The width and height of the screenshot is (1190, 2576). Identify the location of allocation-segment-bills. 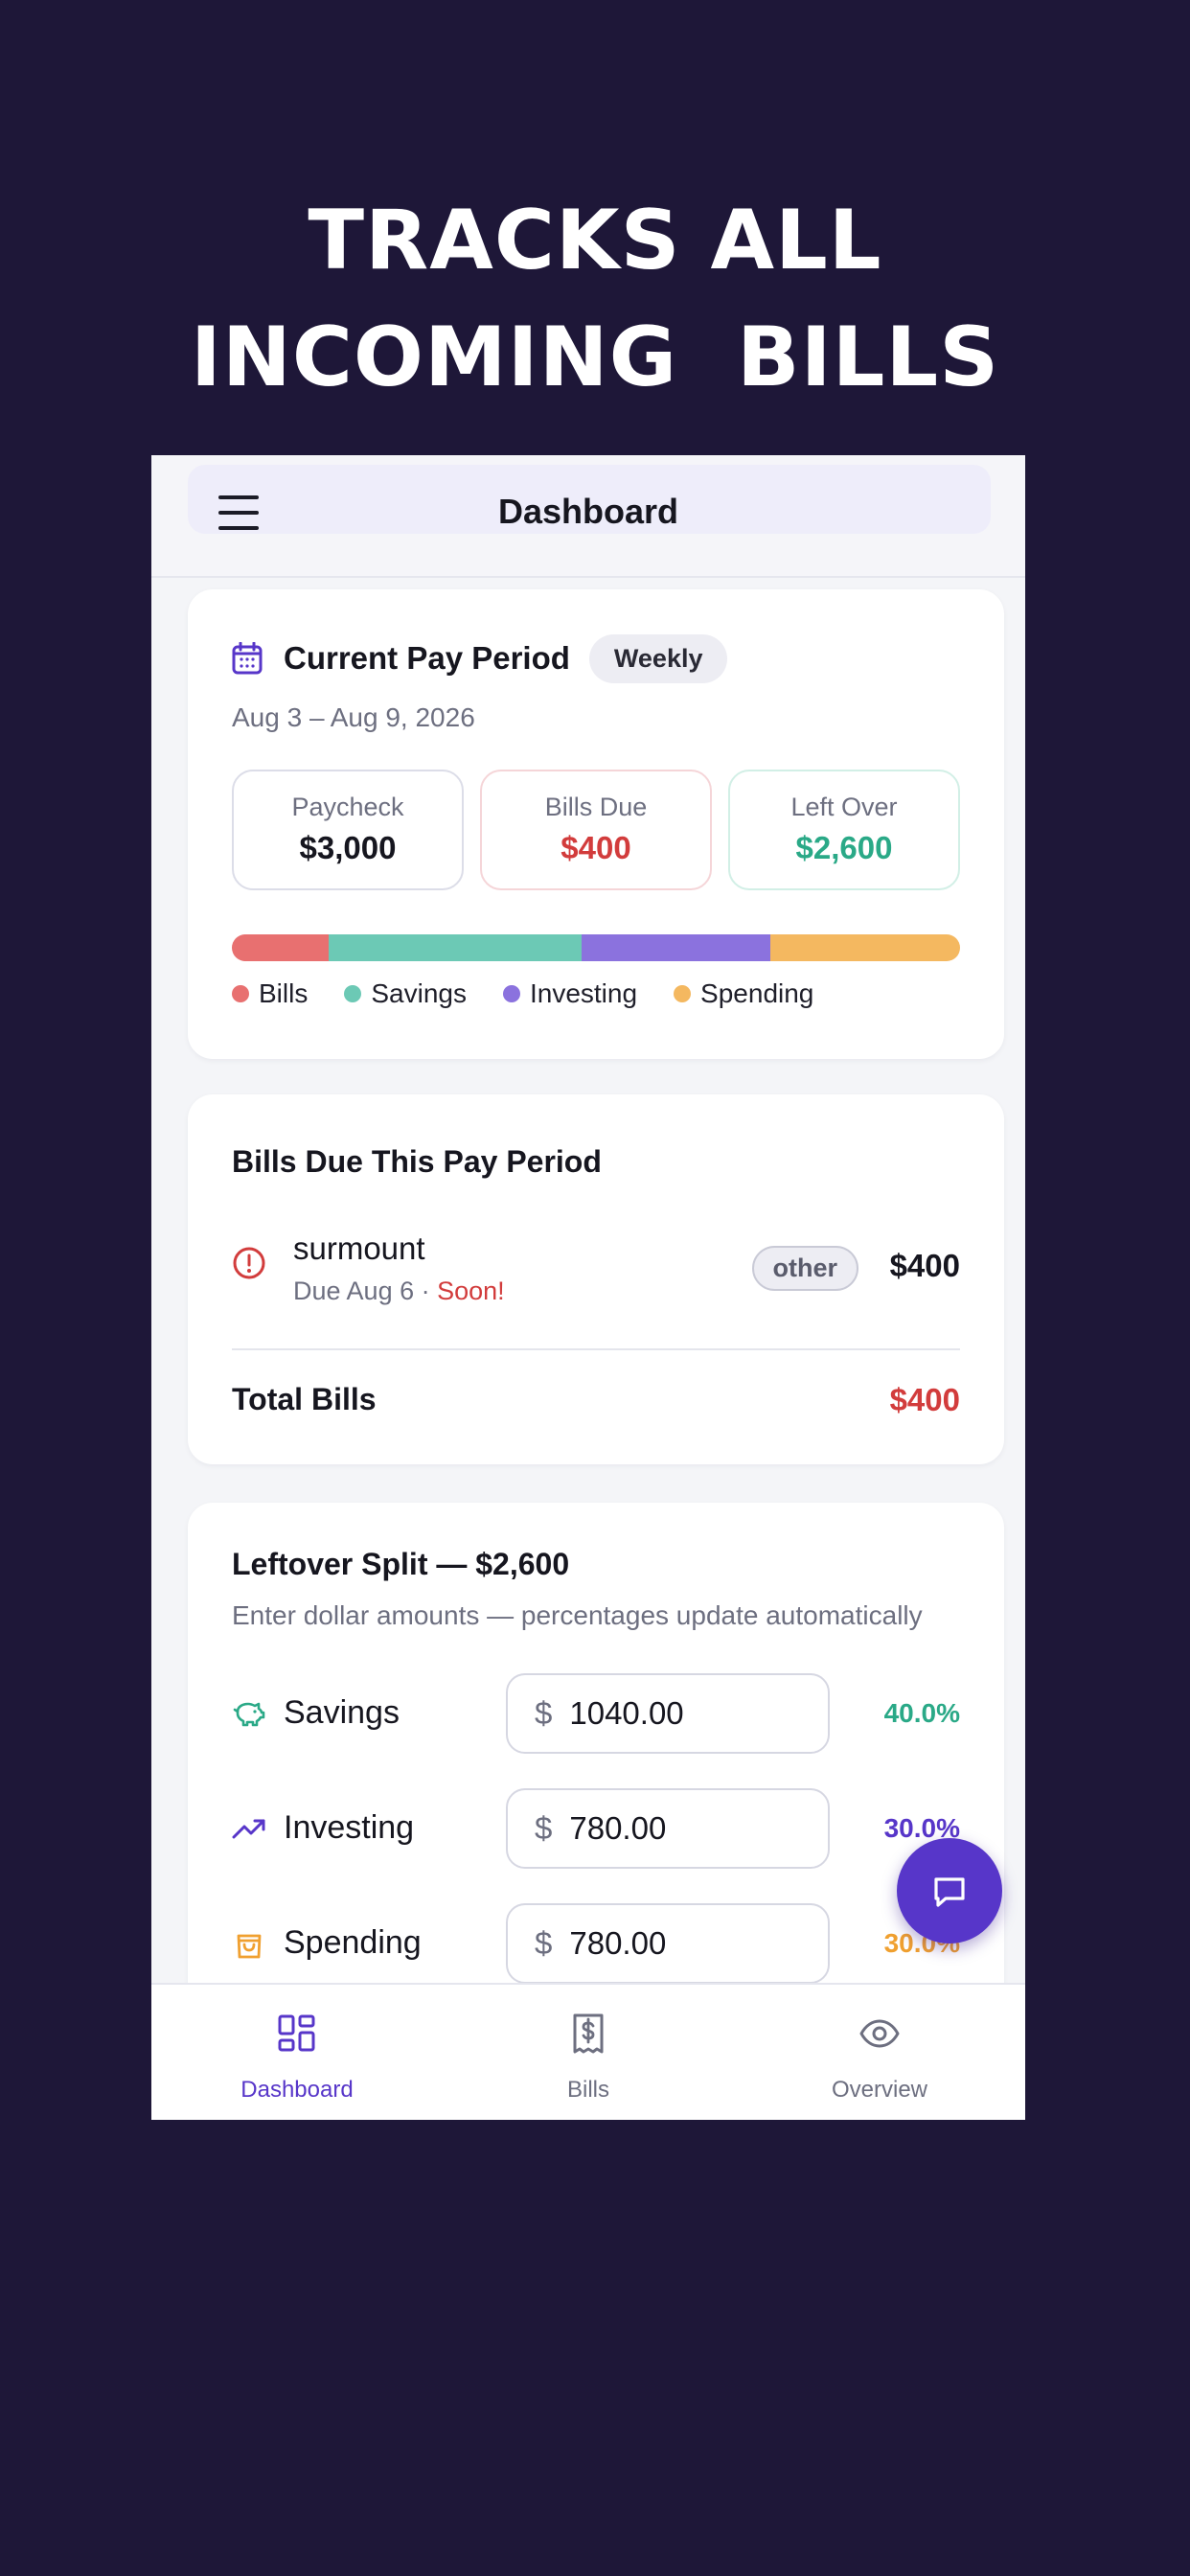
(281, 947).